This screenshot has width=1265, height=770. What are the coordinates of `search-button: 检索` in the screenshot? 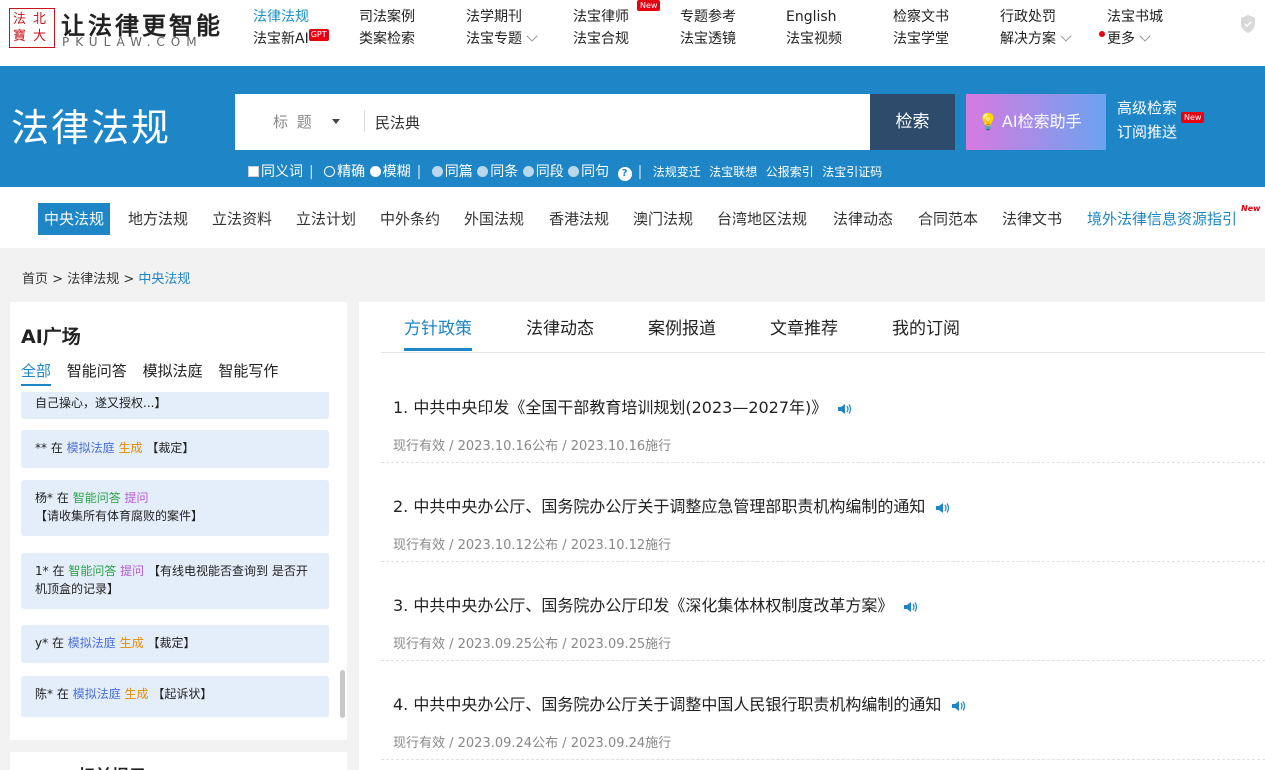 It's located at (912, 122).